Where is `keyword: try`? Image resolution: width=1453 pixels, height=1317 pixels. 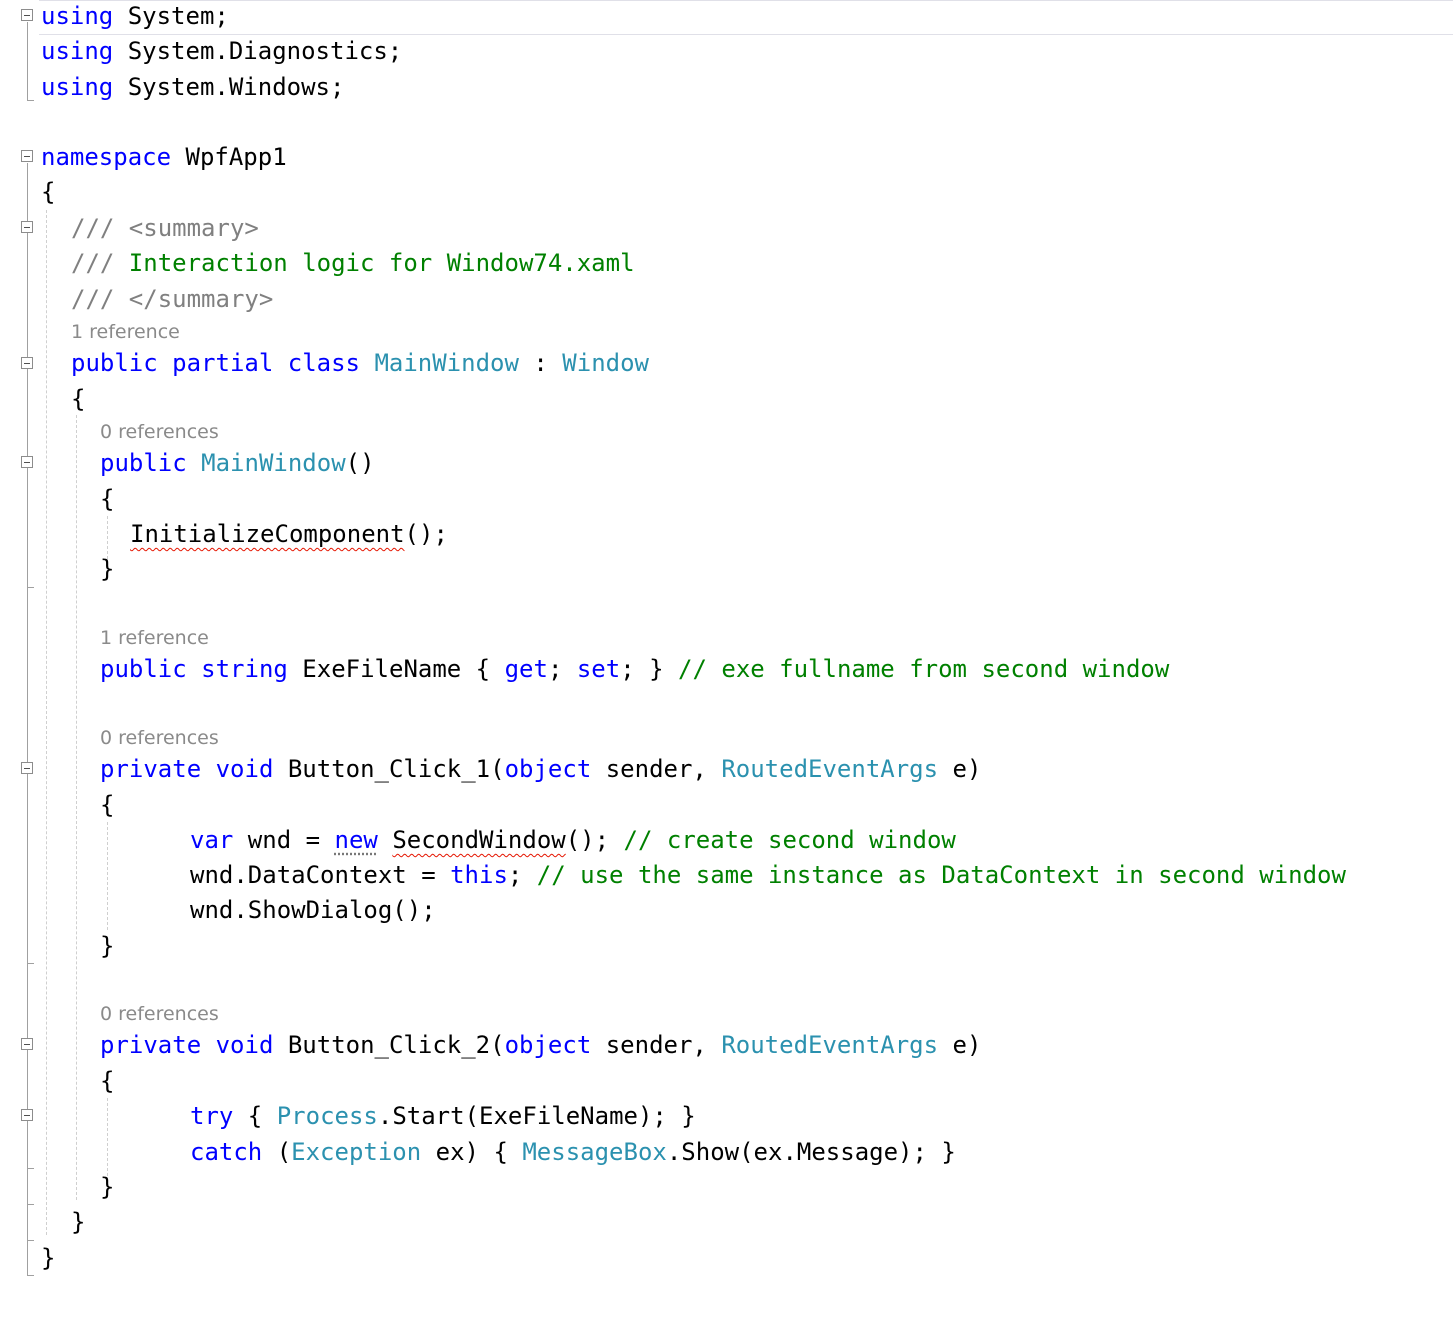 keyword: try is located at coordinates (212, 1116).